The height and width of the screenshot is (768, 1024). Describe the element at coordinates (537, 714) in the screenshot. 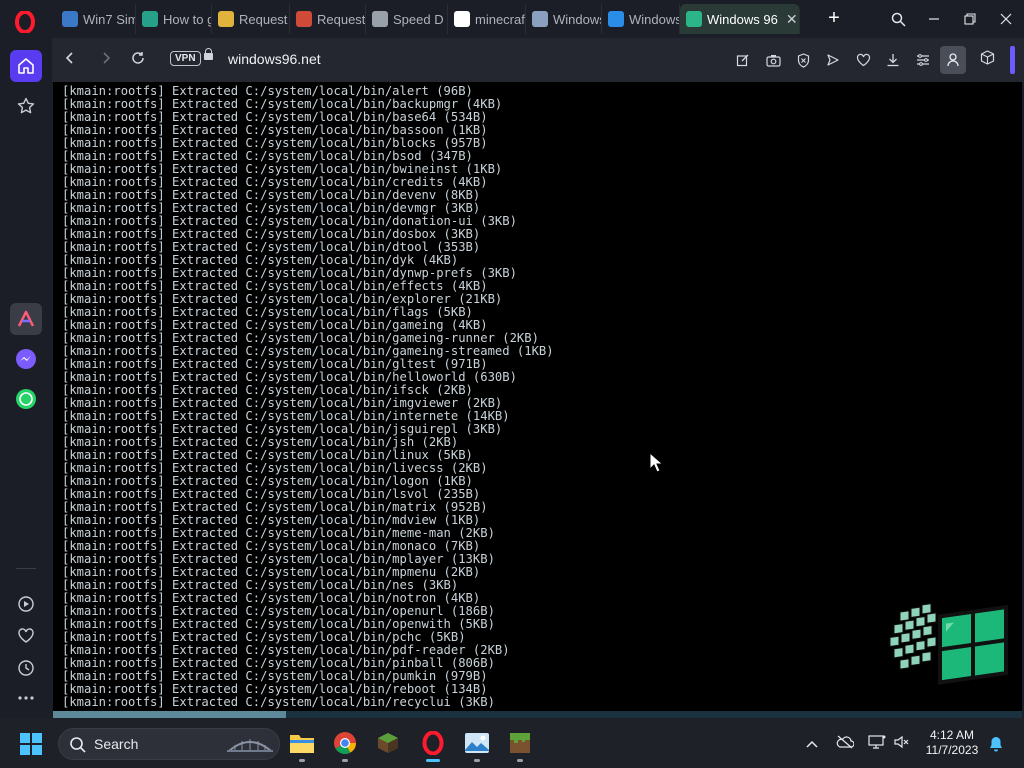

I see `horizontal-scrollbar` at that location.